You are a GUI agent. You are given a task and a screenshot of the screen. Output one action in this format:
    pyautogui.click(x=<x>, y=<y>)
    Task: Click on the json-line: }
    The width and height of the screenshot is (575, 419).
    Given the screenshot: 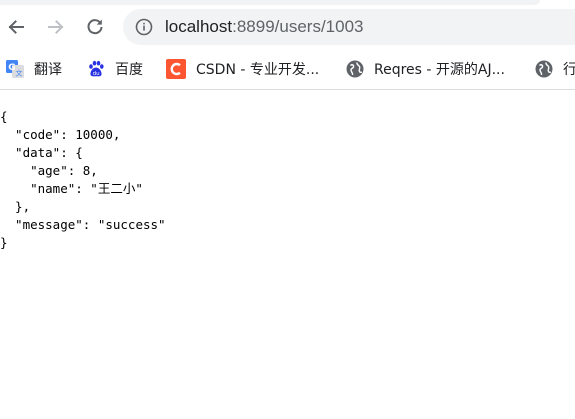 What is the action you would take?
    pyautogui.click(x=4, y=242)
    